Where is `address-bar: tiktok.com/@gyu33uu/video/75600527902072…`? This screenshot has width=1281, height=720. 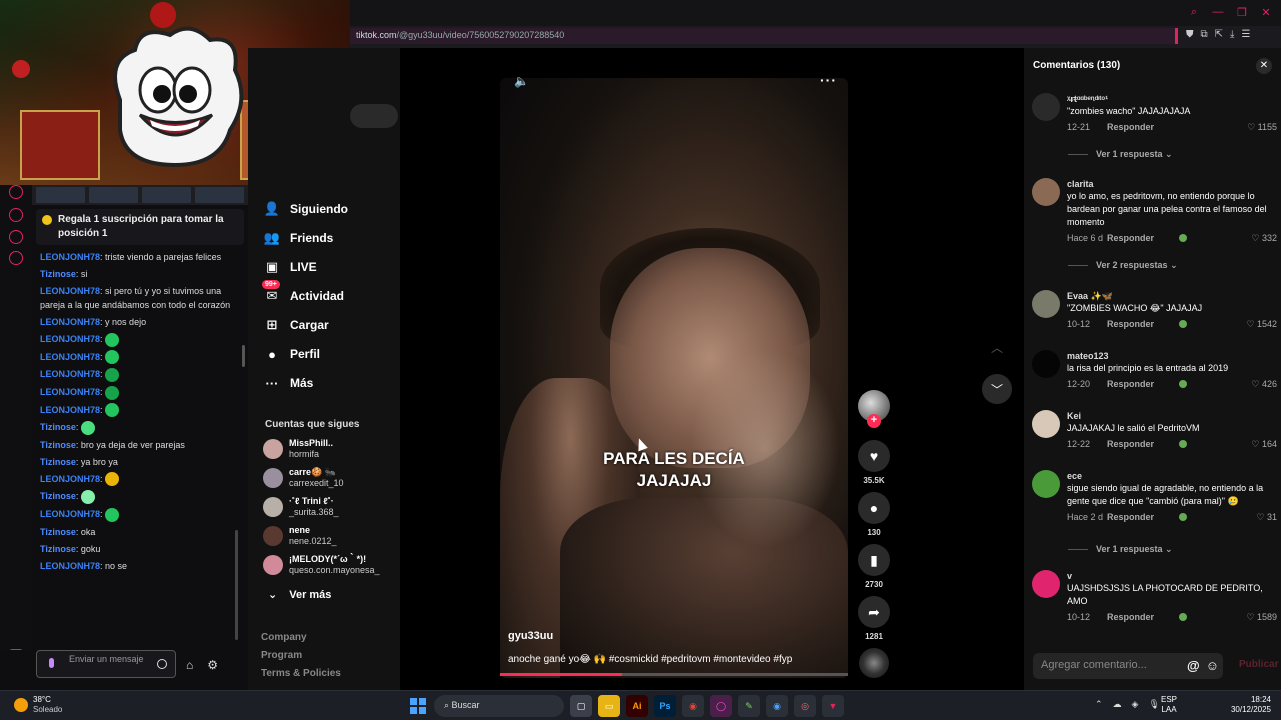 address-bar: tiktok.com/@gyu33uu/video/75600527902072… is located at coordinates (762, 36).